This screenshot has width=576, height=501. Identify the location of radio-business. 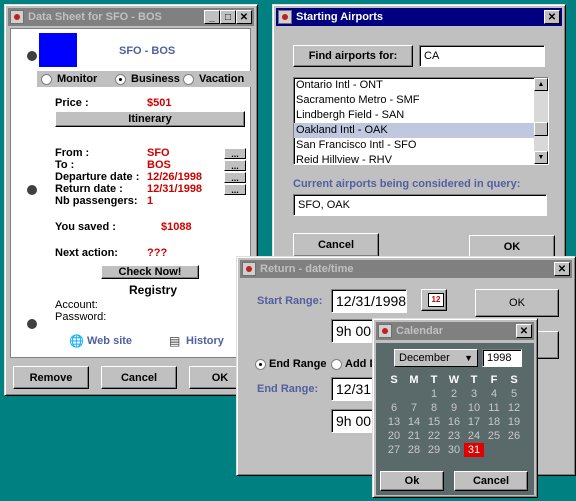
(120, 79).